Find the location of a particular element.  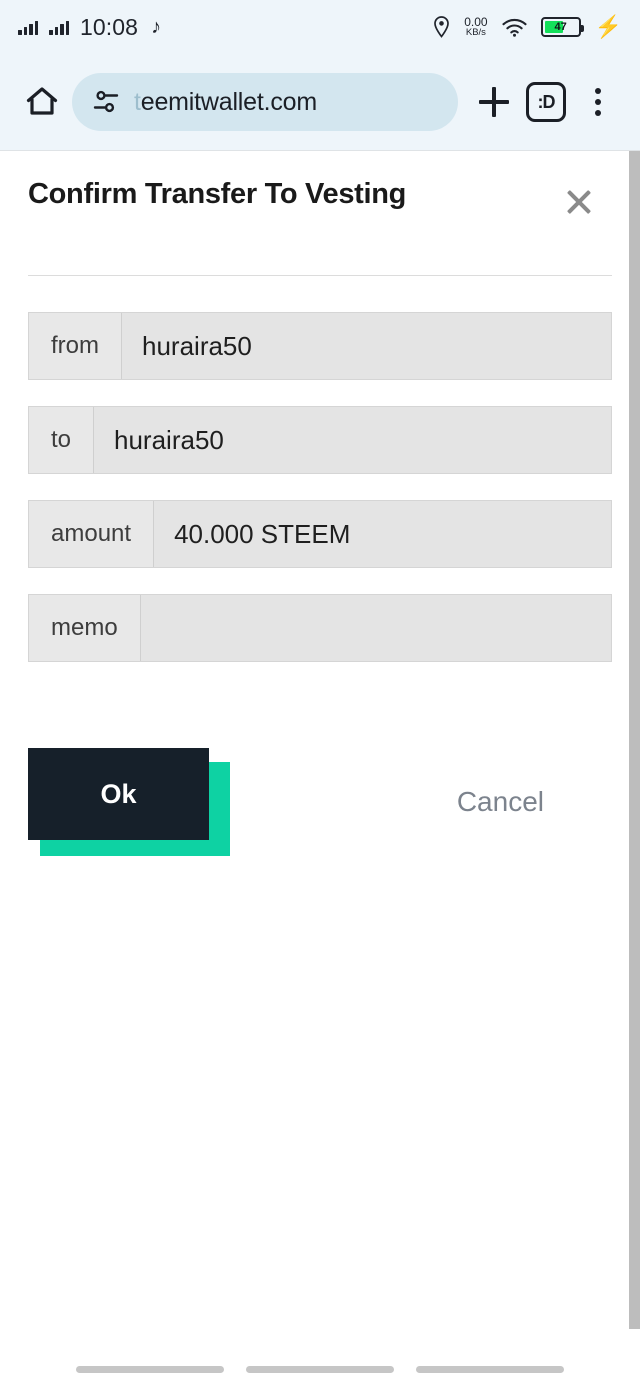

field-value-from: huraira50 is located at coordinates (366, 346).